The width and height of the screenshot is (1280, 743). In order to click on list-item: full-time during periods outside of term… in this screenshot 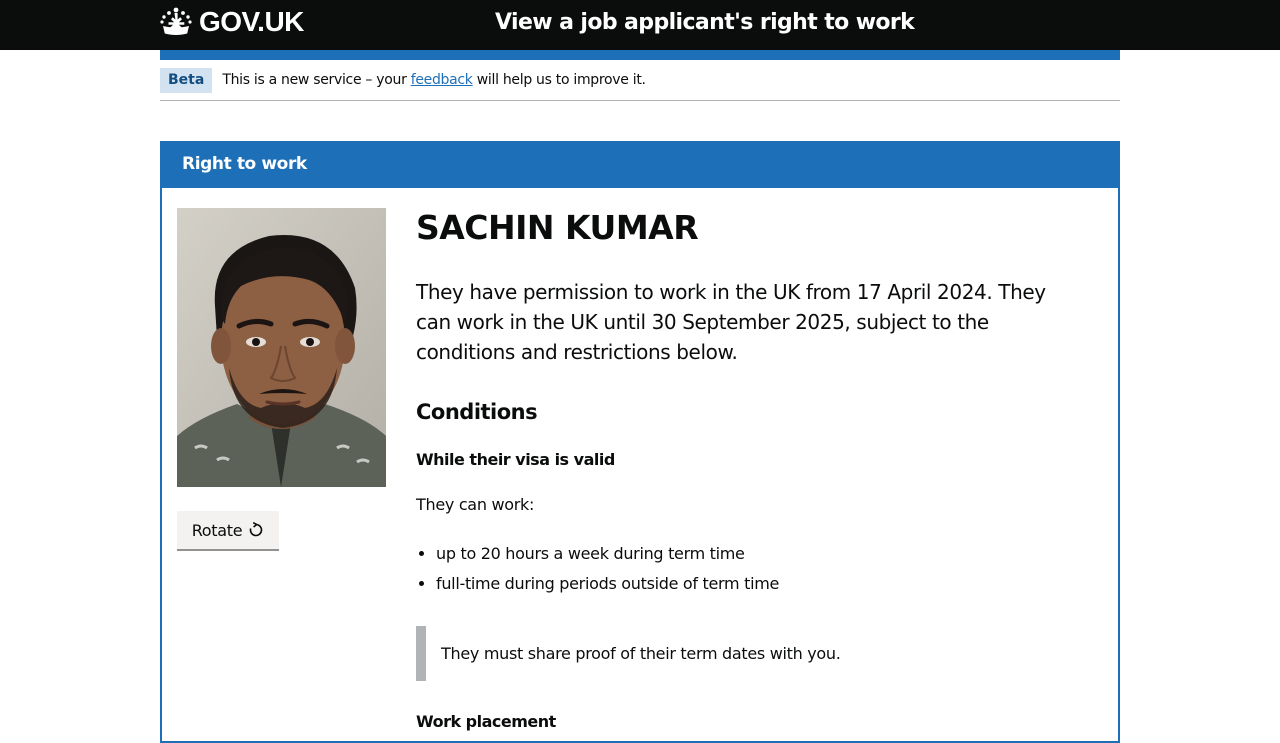, I will do `click(746, 584)`.